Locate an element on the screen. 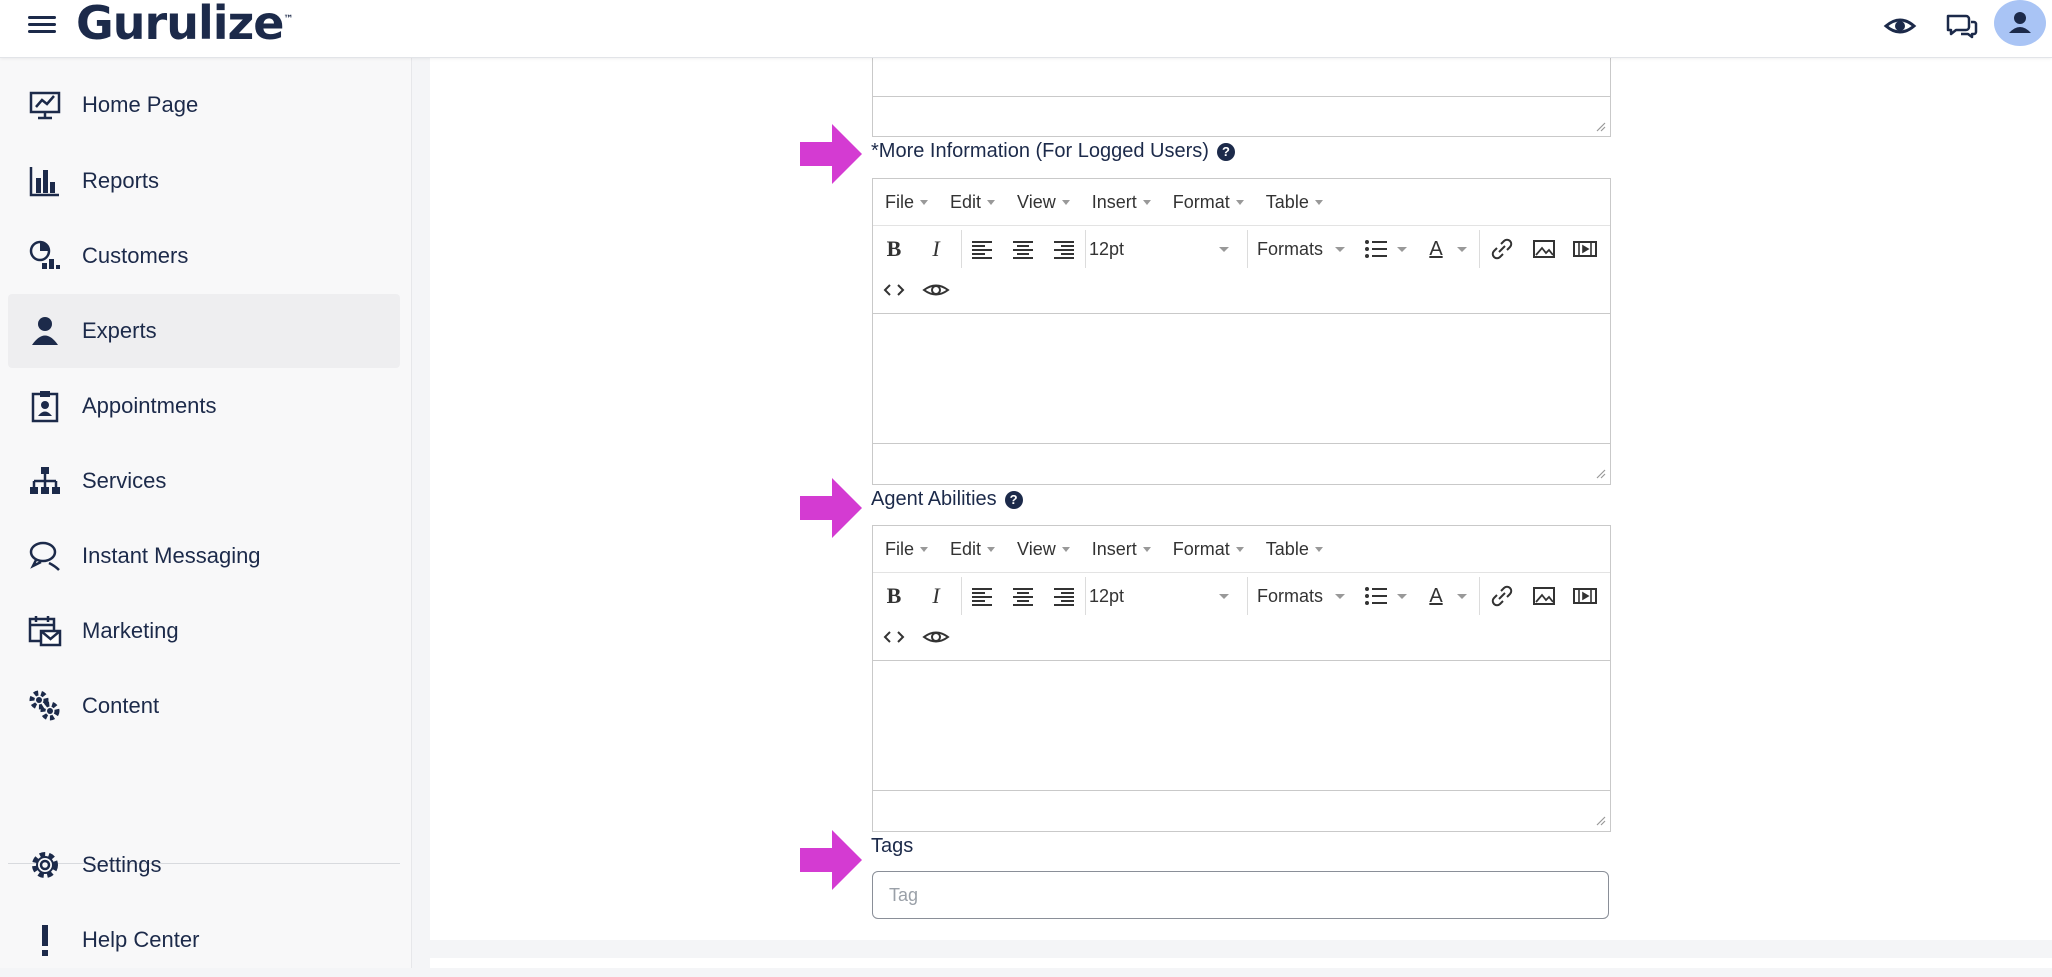 The width and height of the screenshot is (2052, 977). sidebar-item-marketing: Marketing is located at coordinates (204, 631).